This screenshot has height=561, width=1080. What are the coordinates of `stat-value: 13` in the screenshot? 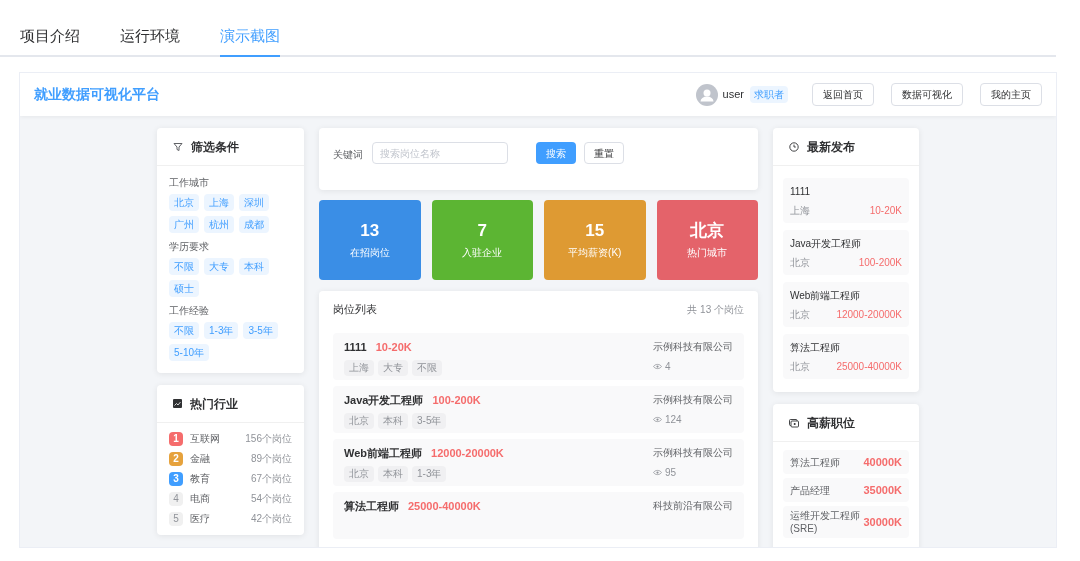 It's located at (370, 230).